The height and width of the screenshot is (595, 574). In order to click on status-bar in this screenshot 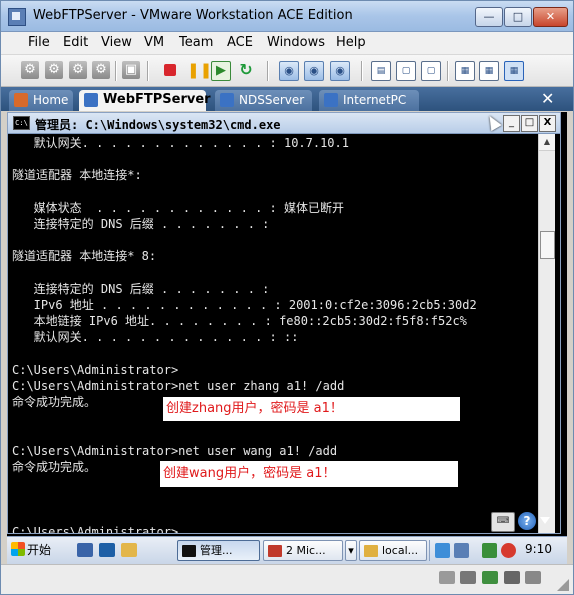, I will do `click(287, 579)`.